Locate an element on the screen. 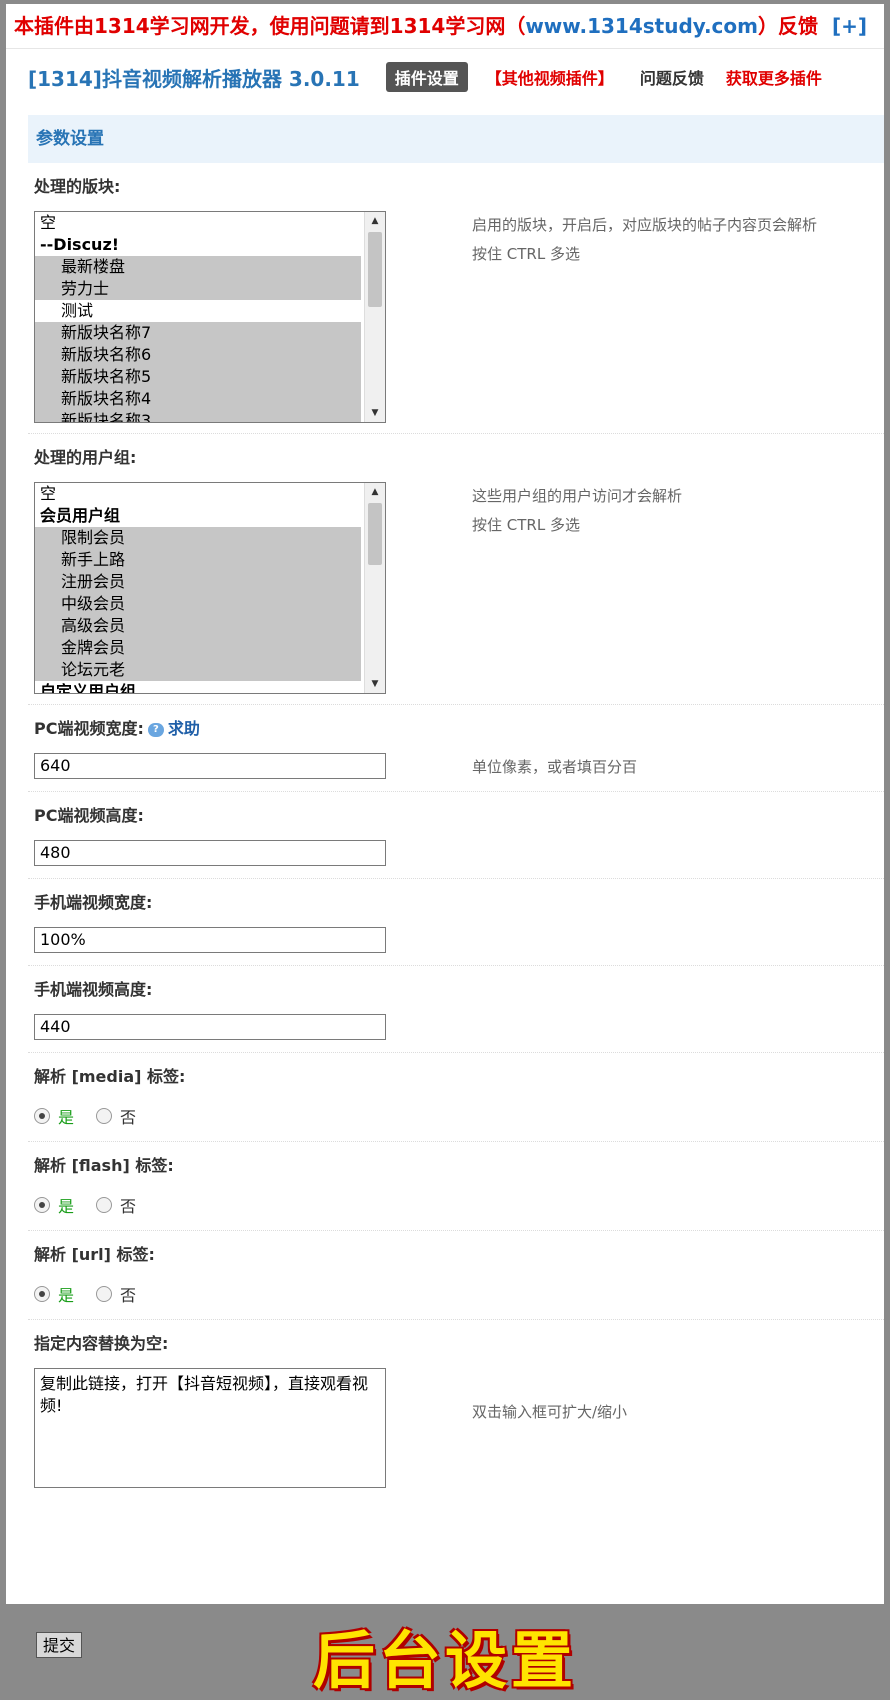 The width and height of the screenshot is (890, 1700). parse-flash-no-radio is located at coordinates (104, 1205).